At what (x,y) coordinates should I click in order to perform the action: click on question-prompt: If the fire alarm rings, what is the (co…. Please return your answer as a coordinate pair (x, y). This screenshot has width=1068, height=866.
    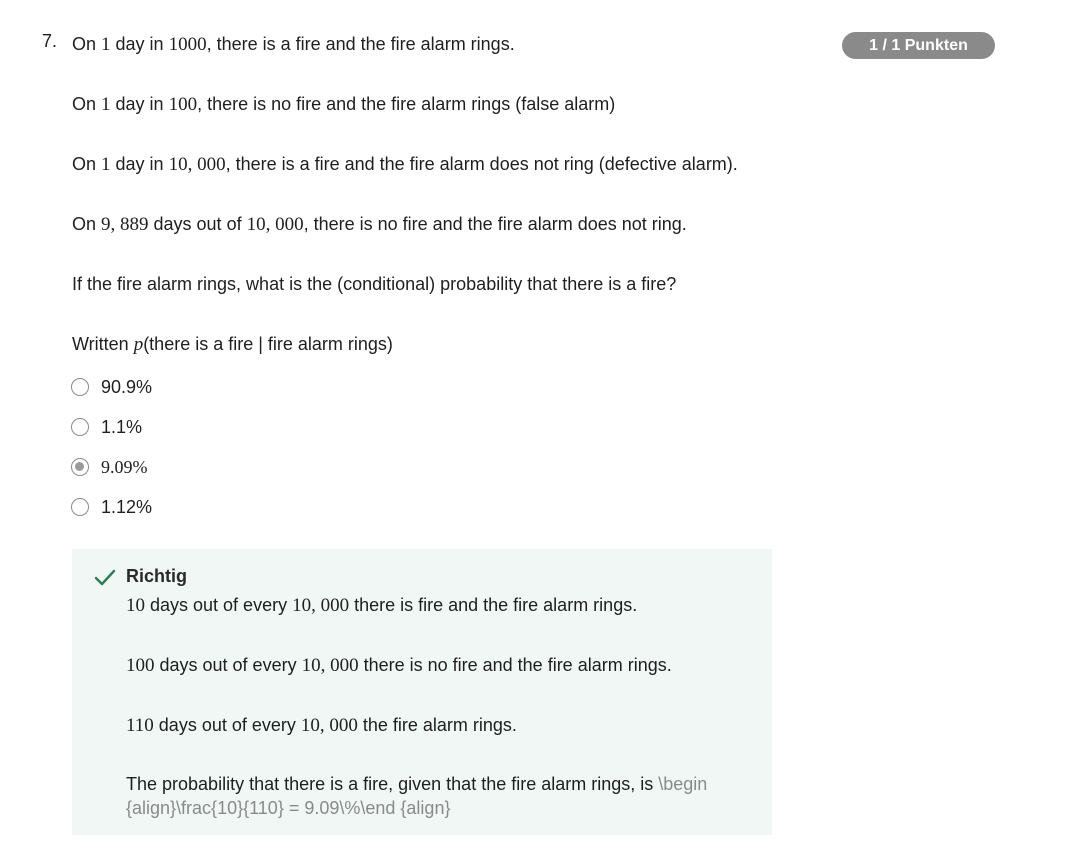
    Looking at the image, I should click on (374, 284).